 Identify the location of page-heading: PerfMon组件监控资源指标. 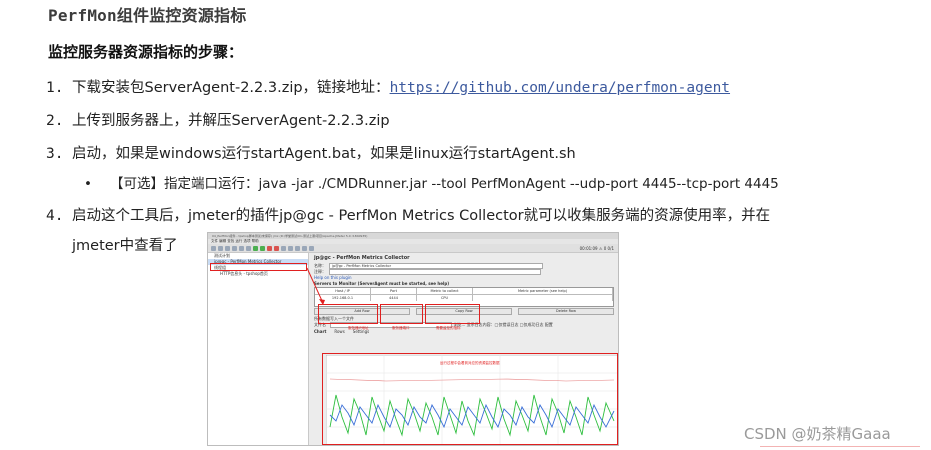
(147, 15).